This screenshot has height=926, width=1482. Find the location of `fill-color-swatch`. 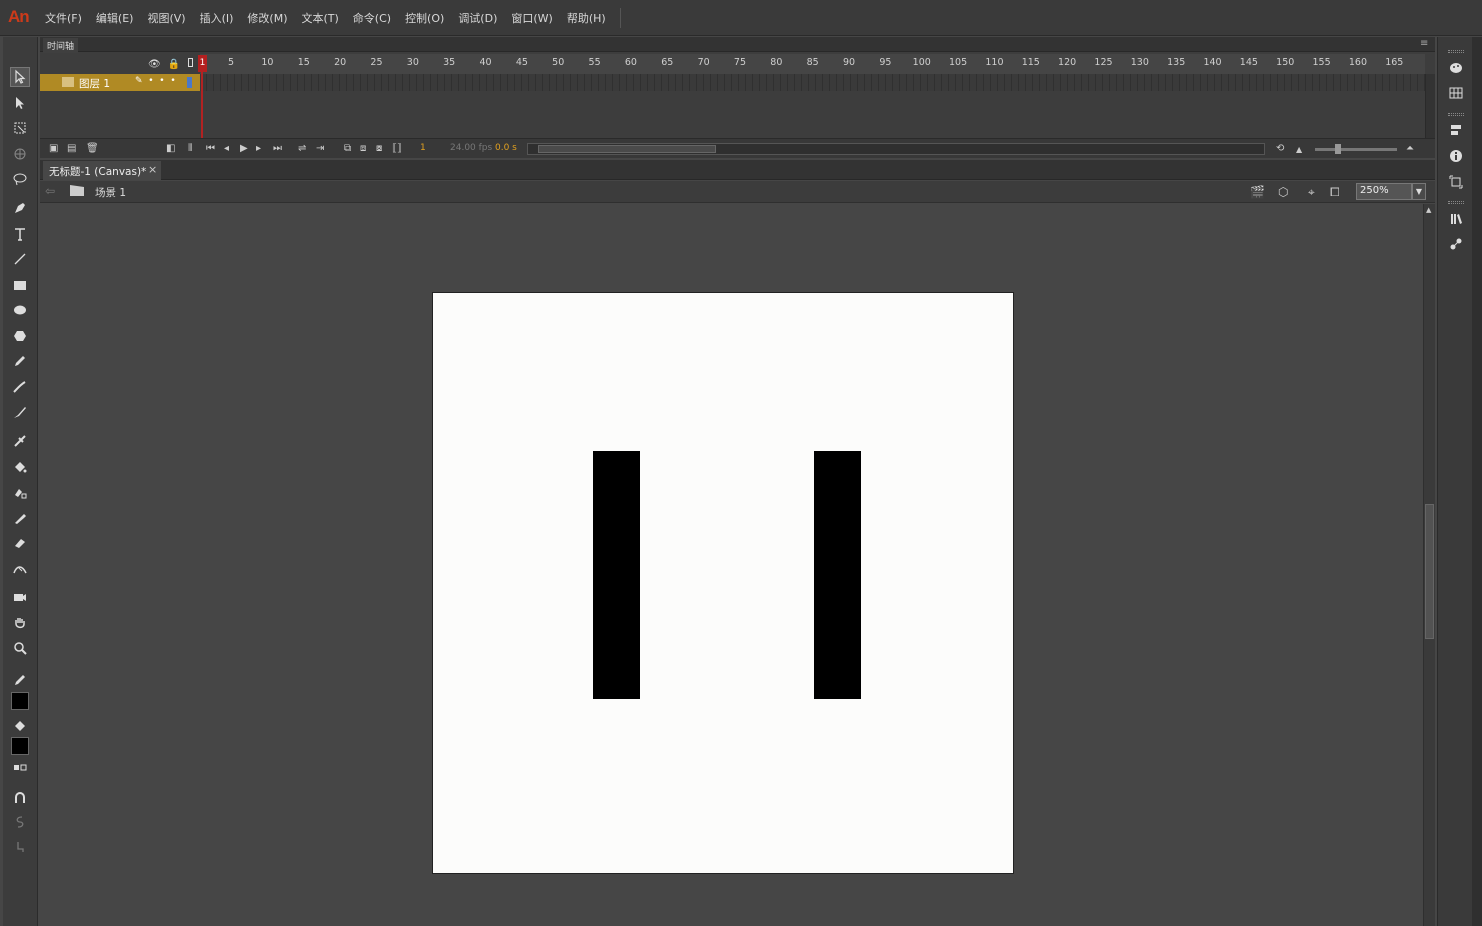

fill-color-swatch is located at coordinates (20, 746).